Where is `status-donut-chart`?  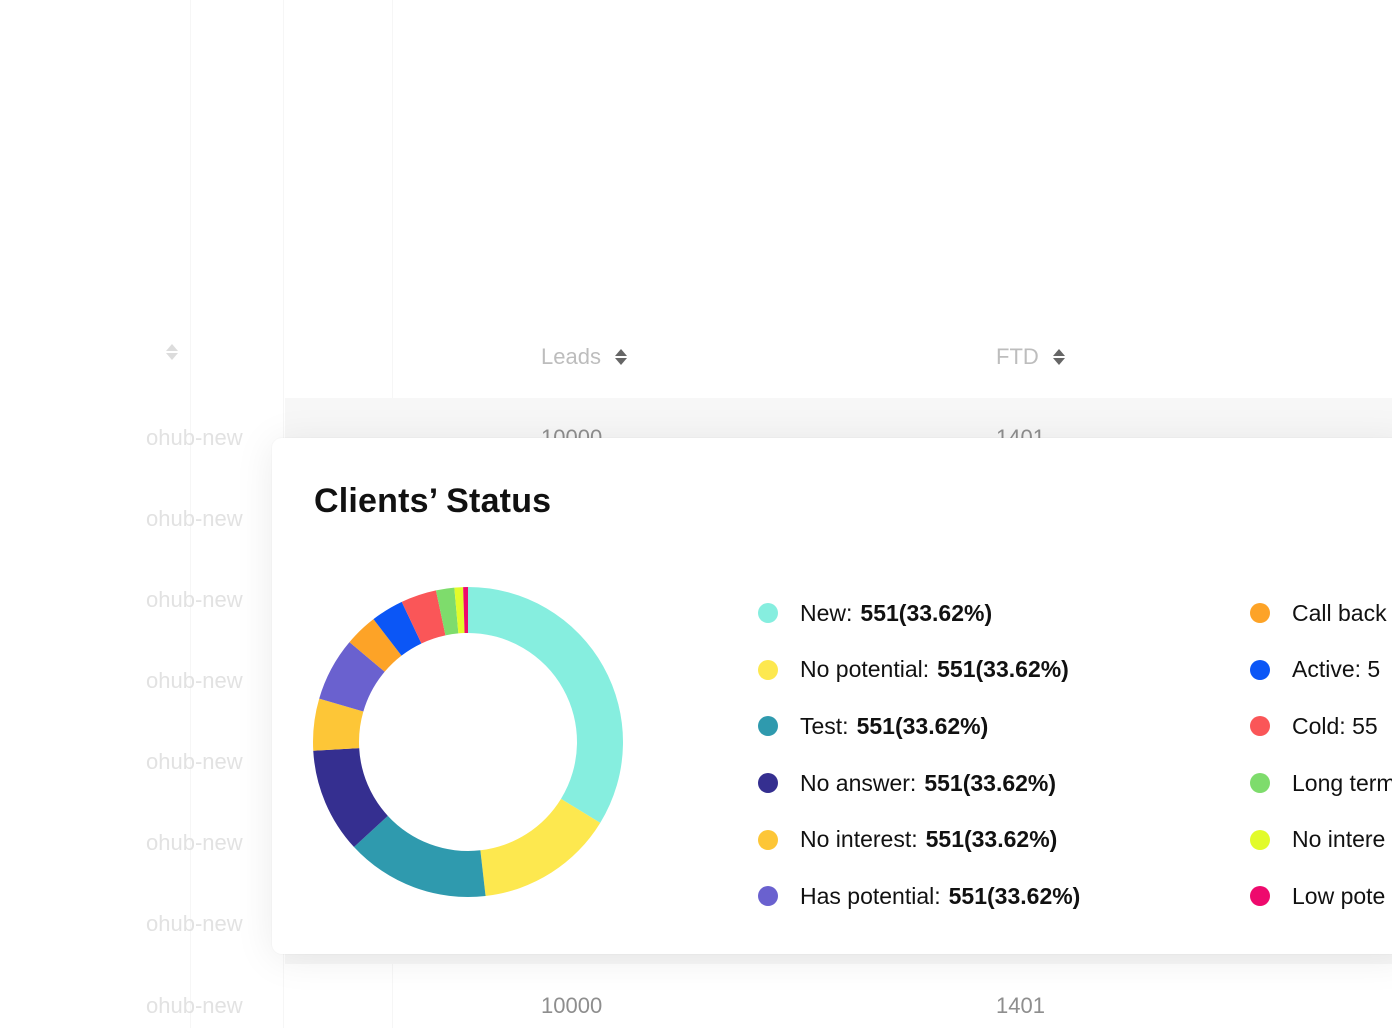
status-donut-chart is located at coordinates (468, 742).